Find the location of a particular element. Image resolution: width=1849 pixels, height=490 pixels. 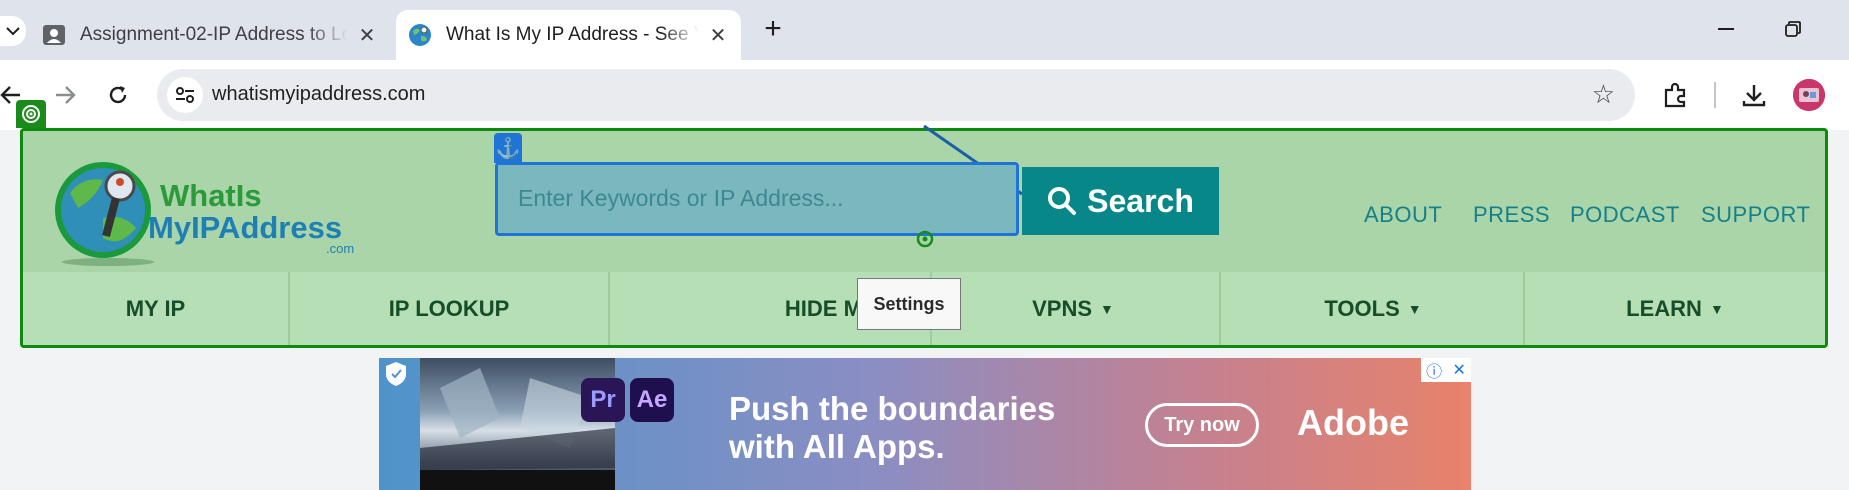

ad-close-icon: ✕ is located at coordinates (1458, 370).